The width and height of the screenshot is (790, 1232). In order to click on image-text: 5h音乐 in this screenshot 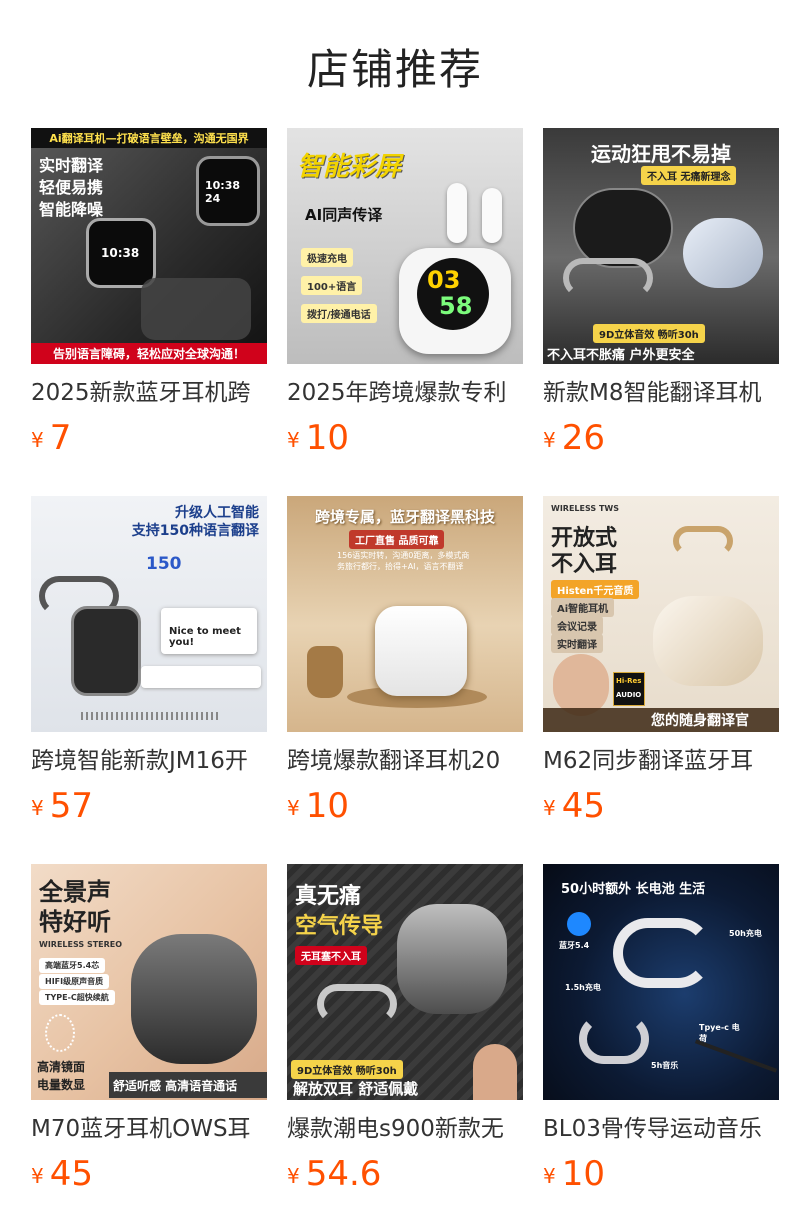, I will do `click(665, 1065)`.